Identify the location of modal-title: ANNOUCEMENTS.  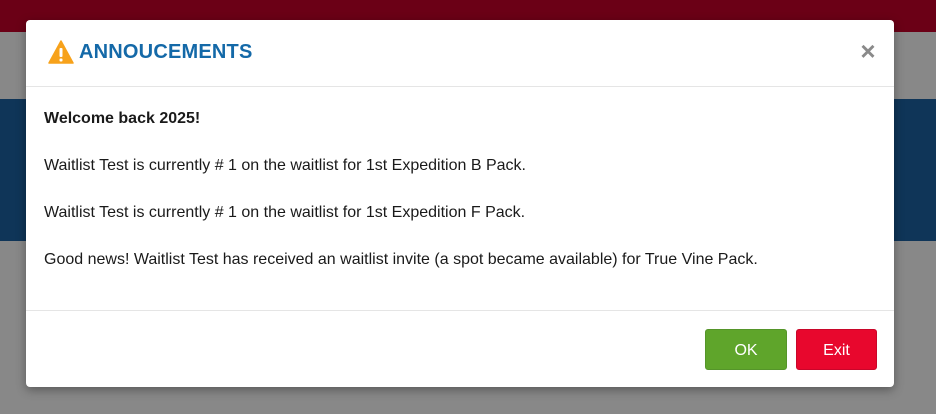
(166, 52).